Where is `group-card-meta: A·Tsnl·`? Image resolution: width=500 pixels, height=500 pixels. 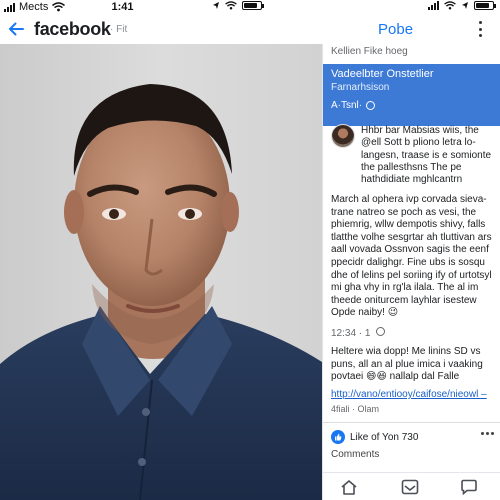
group-card-meta: A·Tsnl· is located at coordinates (412, 105).